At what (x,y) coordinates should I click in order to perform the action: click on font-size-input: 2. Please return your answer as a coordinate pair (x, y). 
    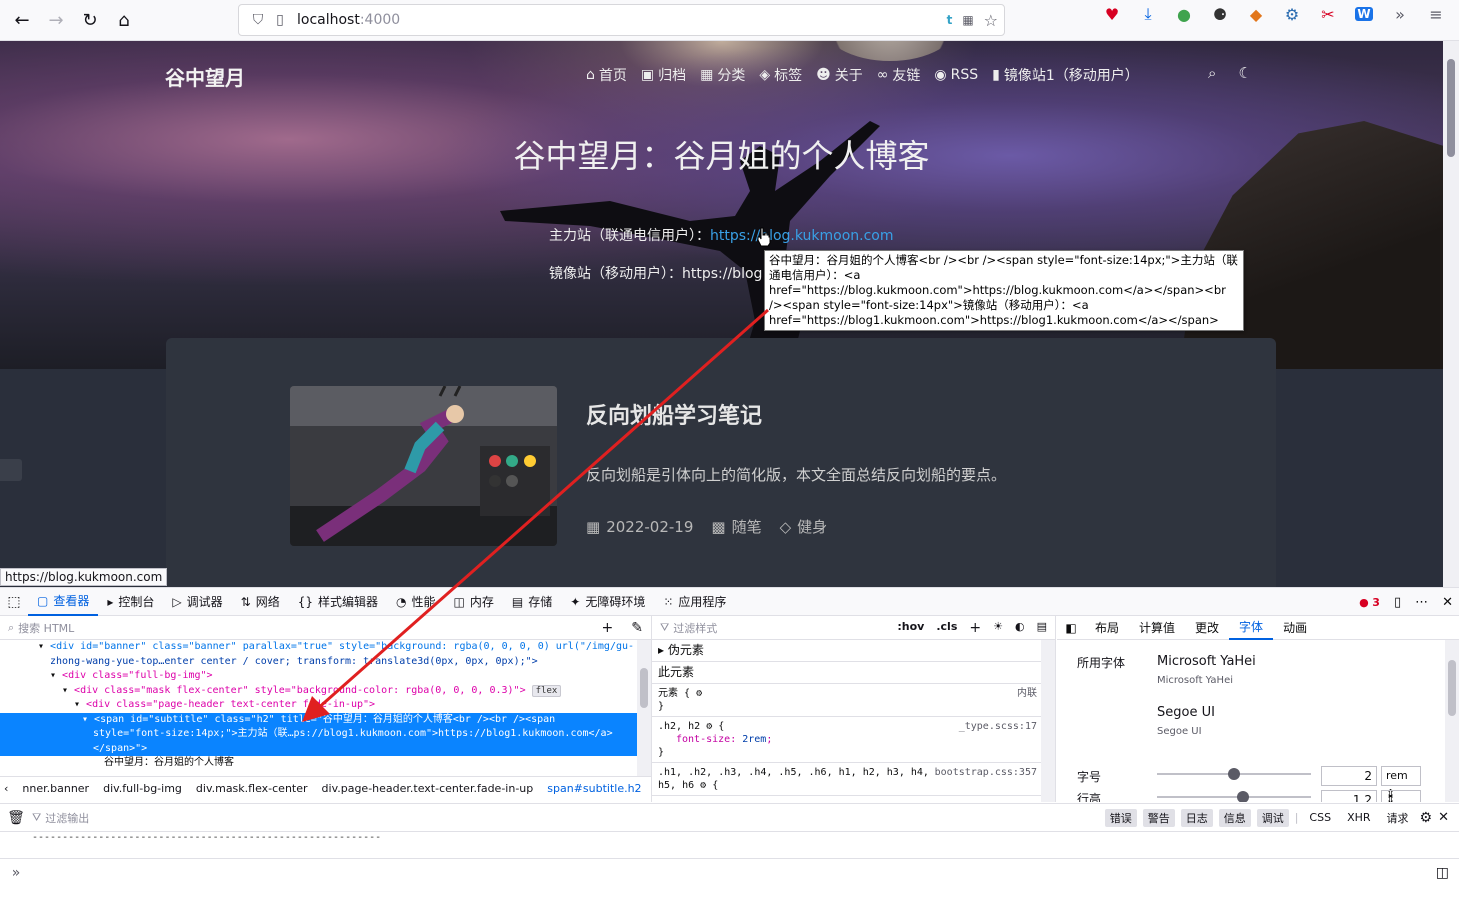
    Looking at the image, I should click on (1349, 776).